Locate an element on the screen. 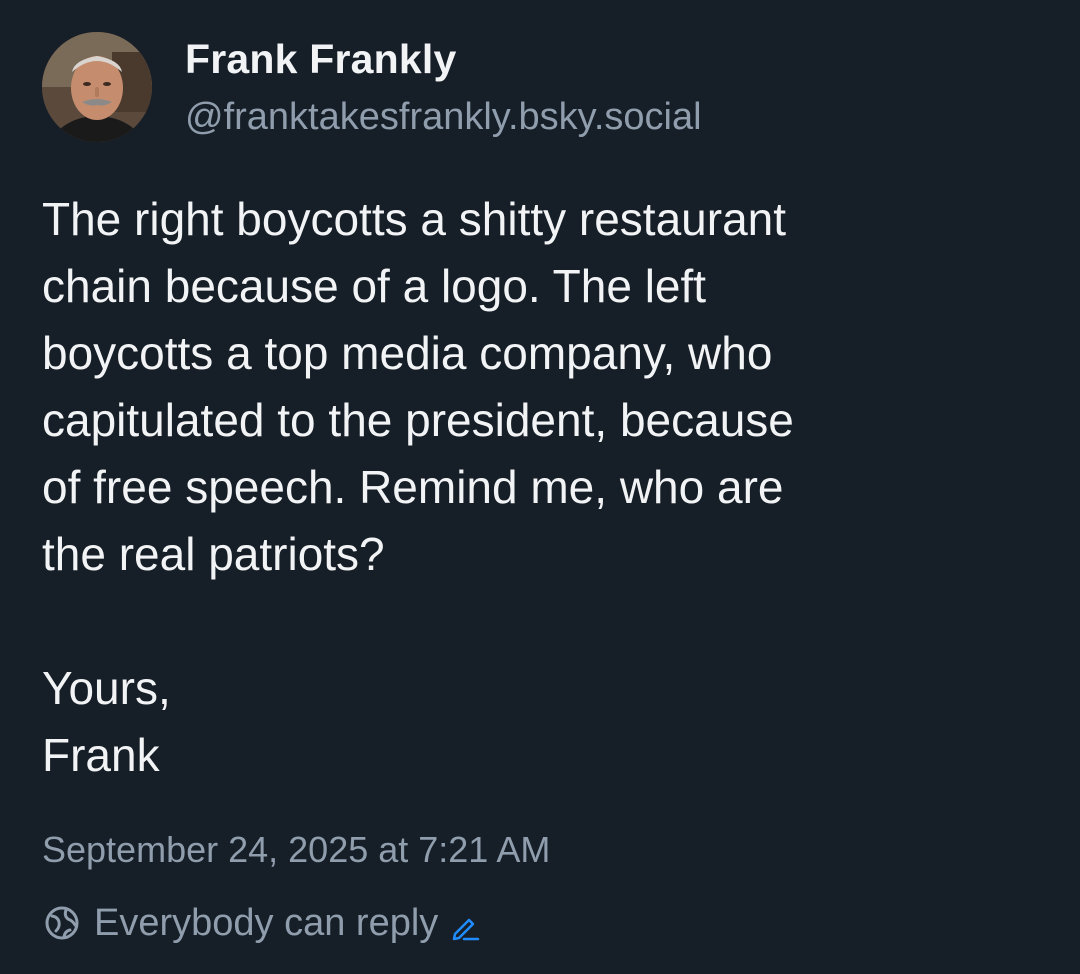  post-timestamp: September 24, 2025 at 7:21 AM is located at coordinates (296, 850).